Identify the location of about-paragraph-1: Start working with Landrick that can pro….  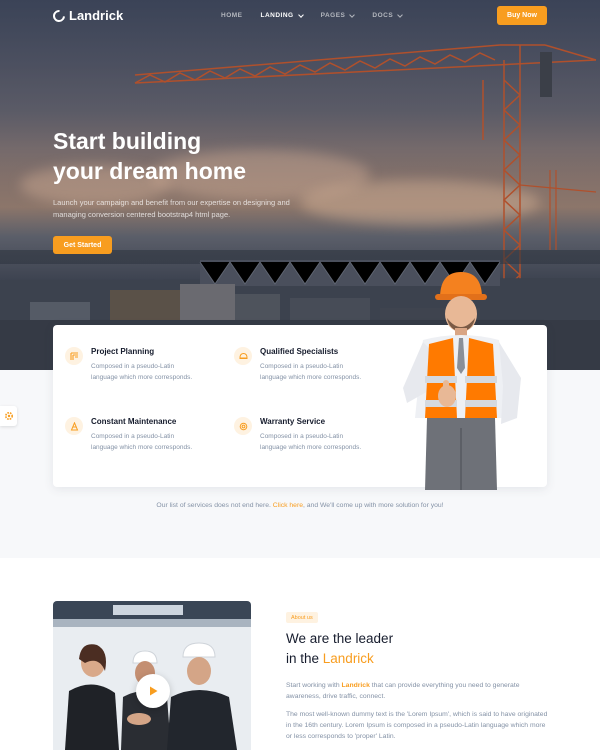
(417, 691).